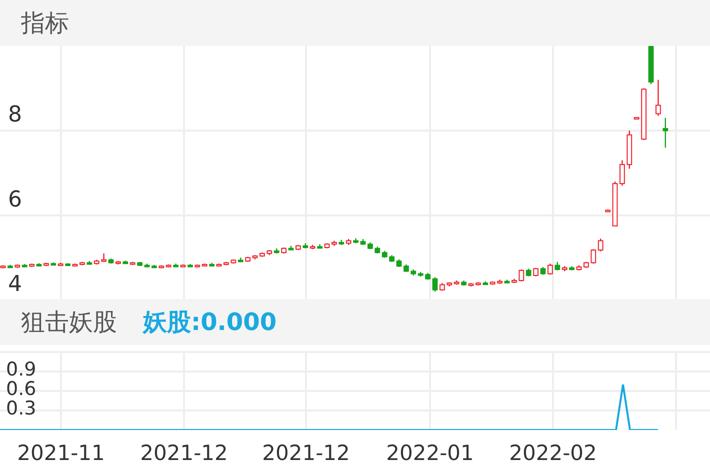 The width and height of the screenshot is (710, 473). I want to click on panel-title: 指标, so click(45, 23).